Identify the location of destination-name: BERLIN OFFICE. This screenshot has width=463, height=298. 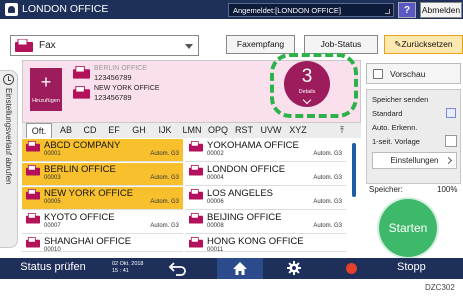
(120, 68).